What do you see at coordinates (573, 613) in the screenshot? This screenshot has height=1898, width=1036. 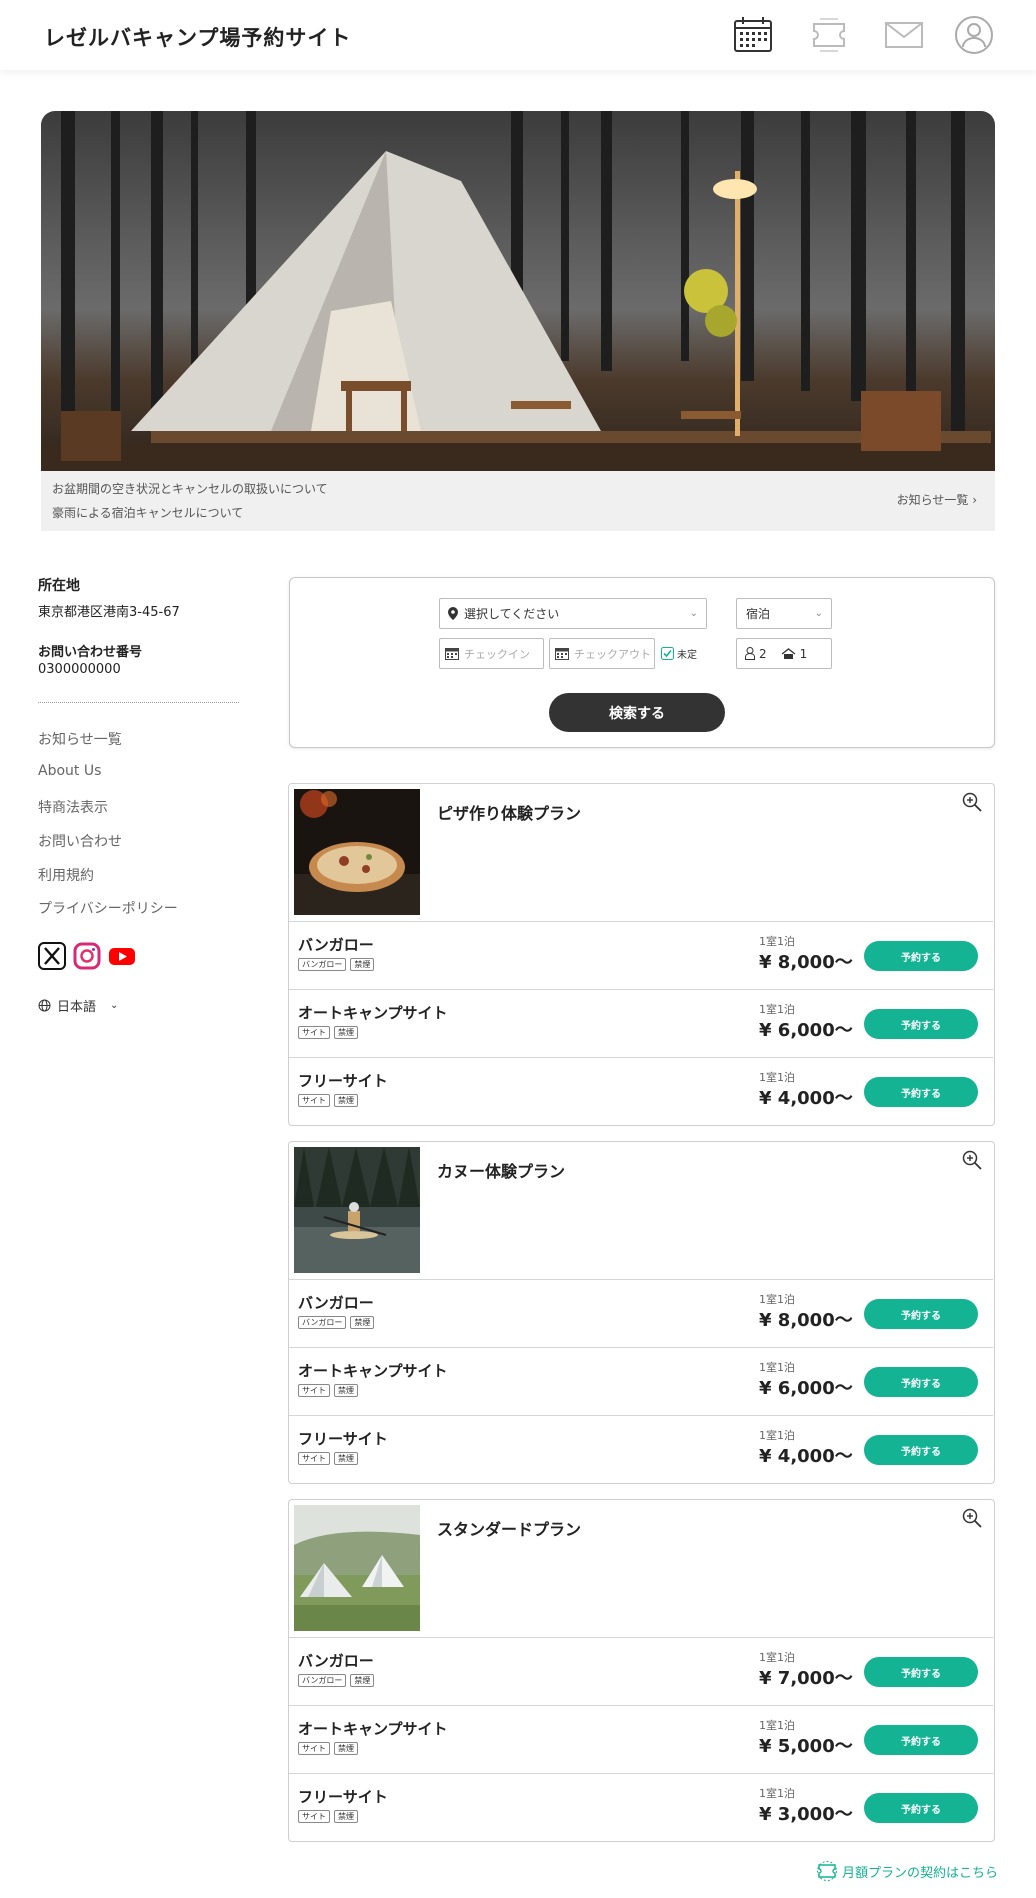 I see `location-select: 選択してください ⌄` at bounding box center [573, 613].